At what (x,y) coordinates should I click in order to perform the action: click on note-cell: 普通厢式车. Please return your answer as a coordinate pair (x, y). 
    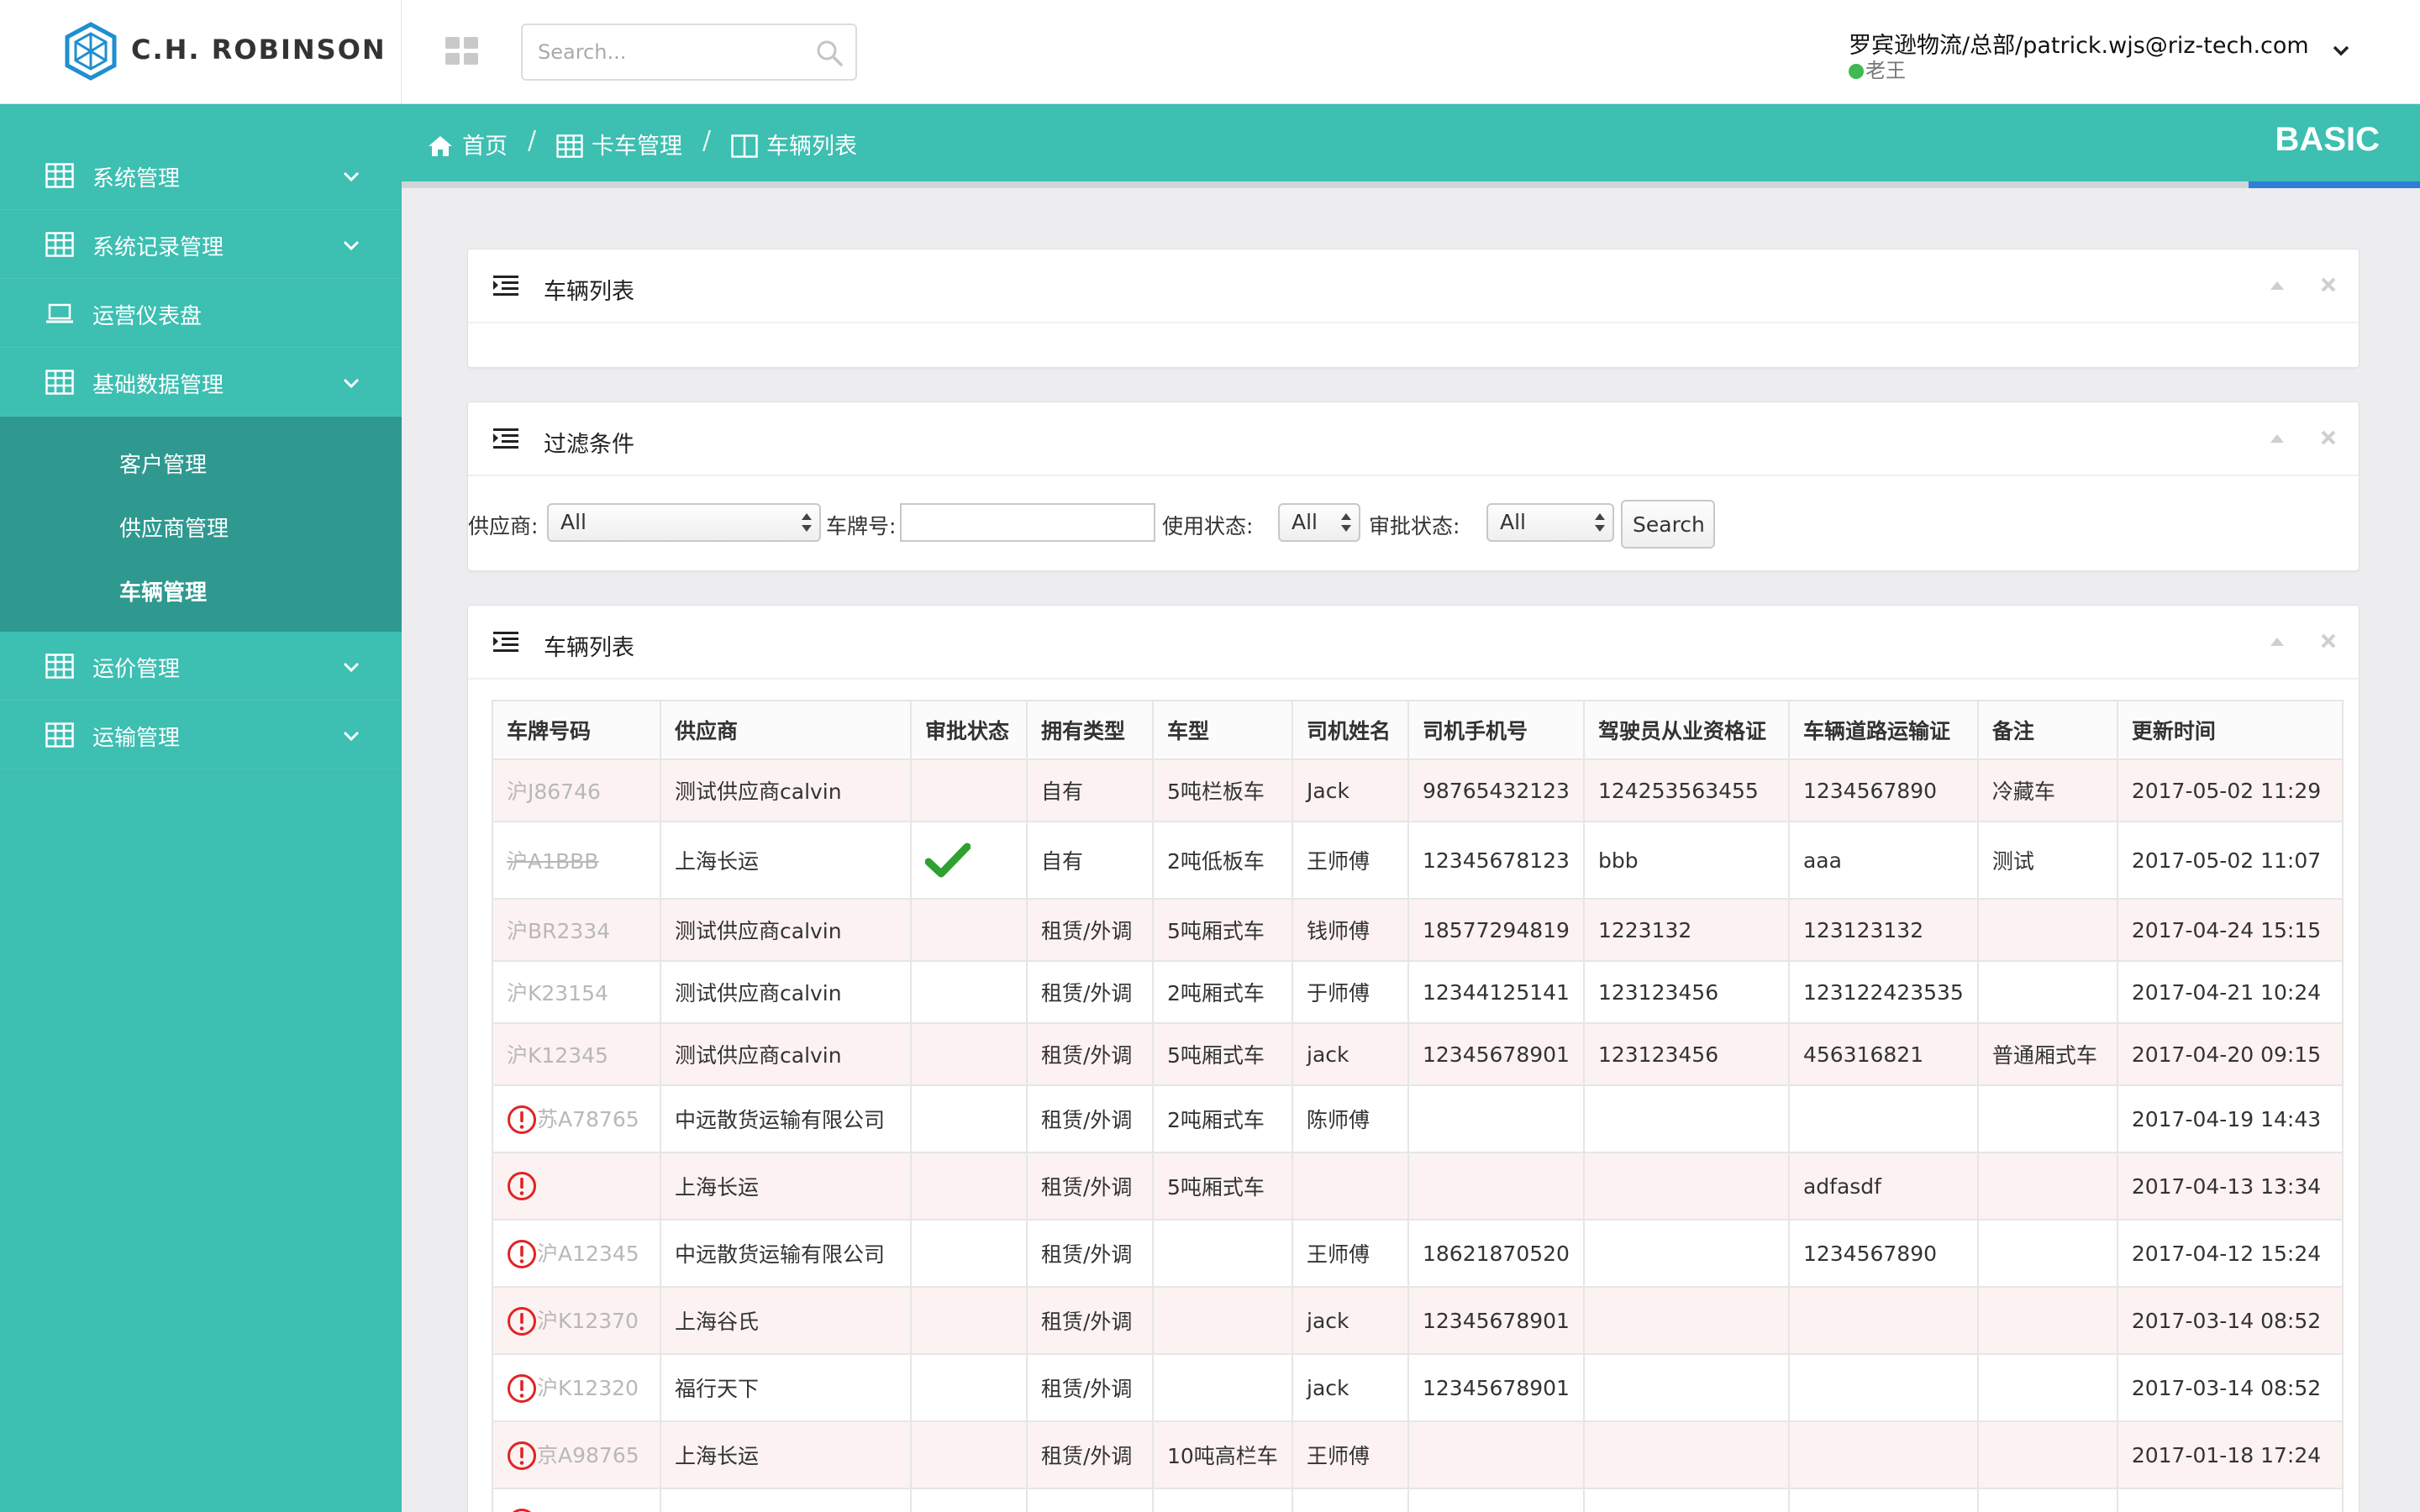
    Looking at the image, I should click on (2047, 1054).